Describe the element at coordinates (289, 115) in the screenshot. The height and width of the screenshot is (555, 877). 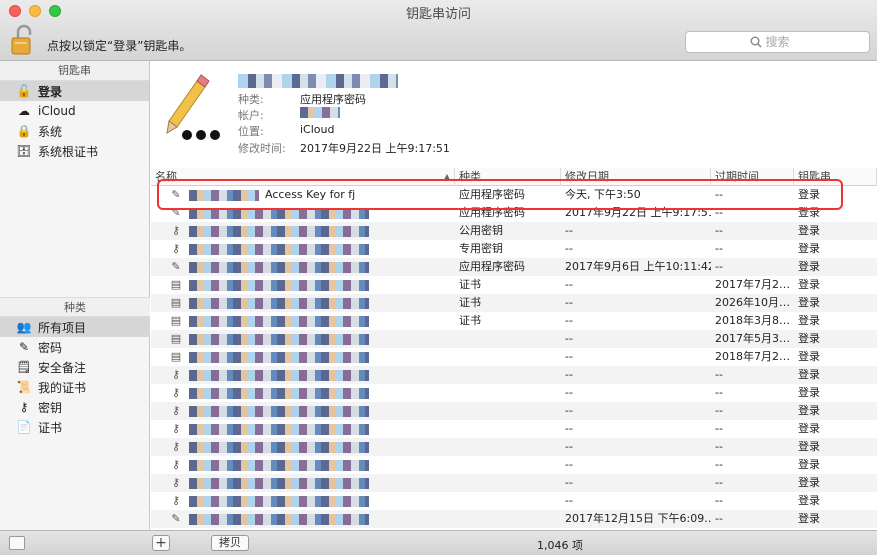
I see `detail-account: 帐户:` at that location.